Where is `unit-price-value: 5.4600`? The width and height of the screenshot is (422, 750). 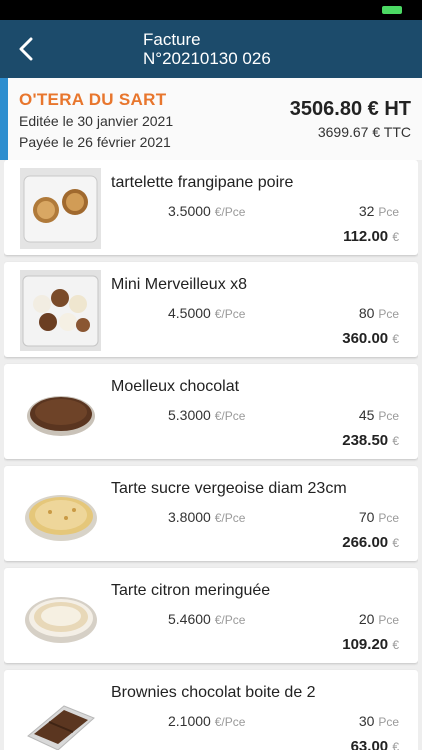
unit-price-value: 5.4600 is located at coordinates (189, 619).